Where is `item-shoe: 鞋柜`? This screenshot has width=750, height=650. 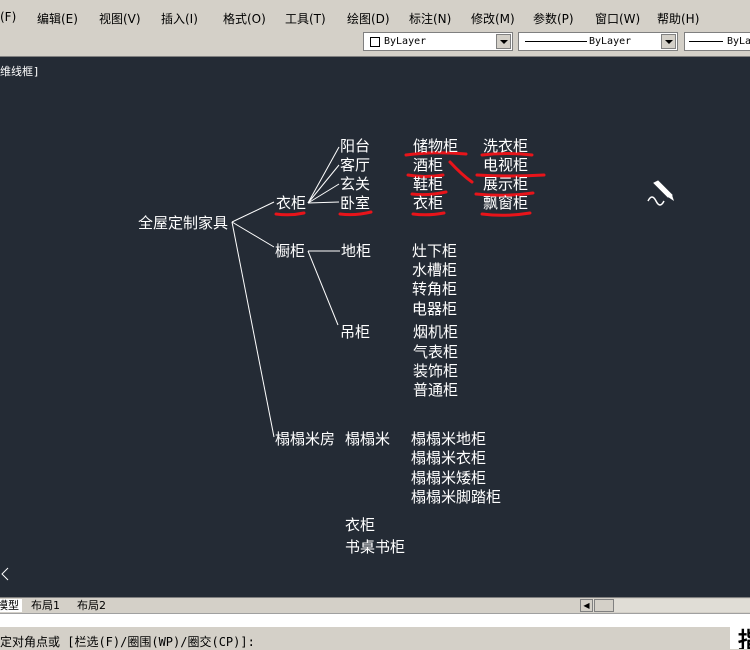 item-shoe: 鞋柜 is located at coordinates (428, 184).